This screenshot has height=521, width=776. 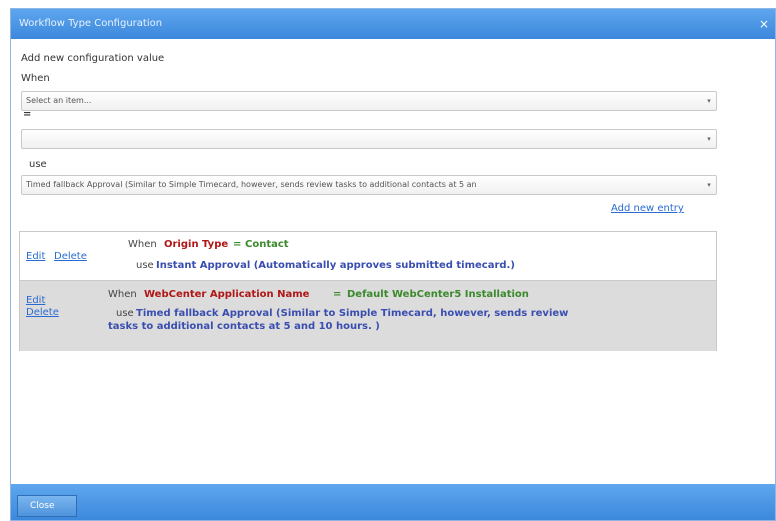 I want to click on condition-value: Contact, so click(x=267, y=244).